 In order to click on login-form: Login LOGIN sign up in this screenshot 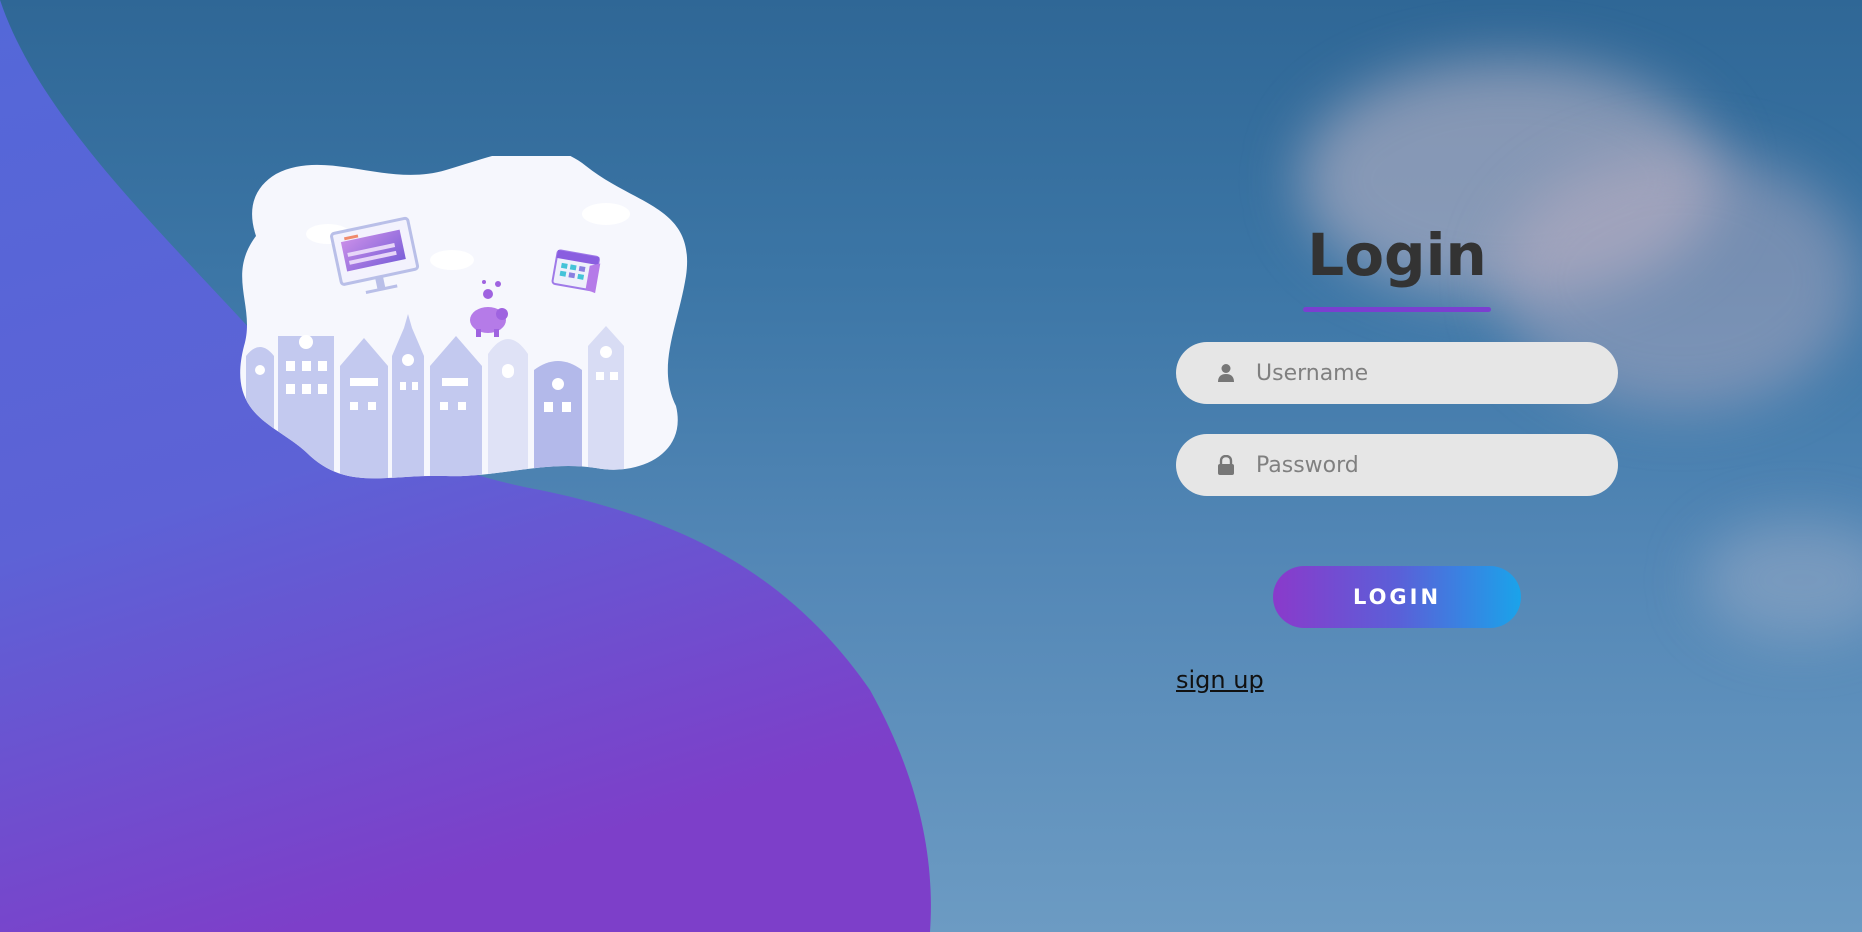, I will do `click(1397, 457)`.